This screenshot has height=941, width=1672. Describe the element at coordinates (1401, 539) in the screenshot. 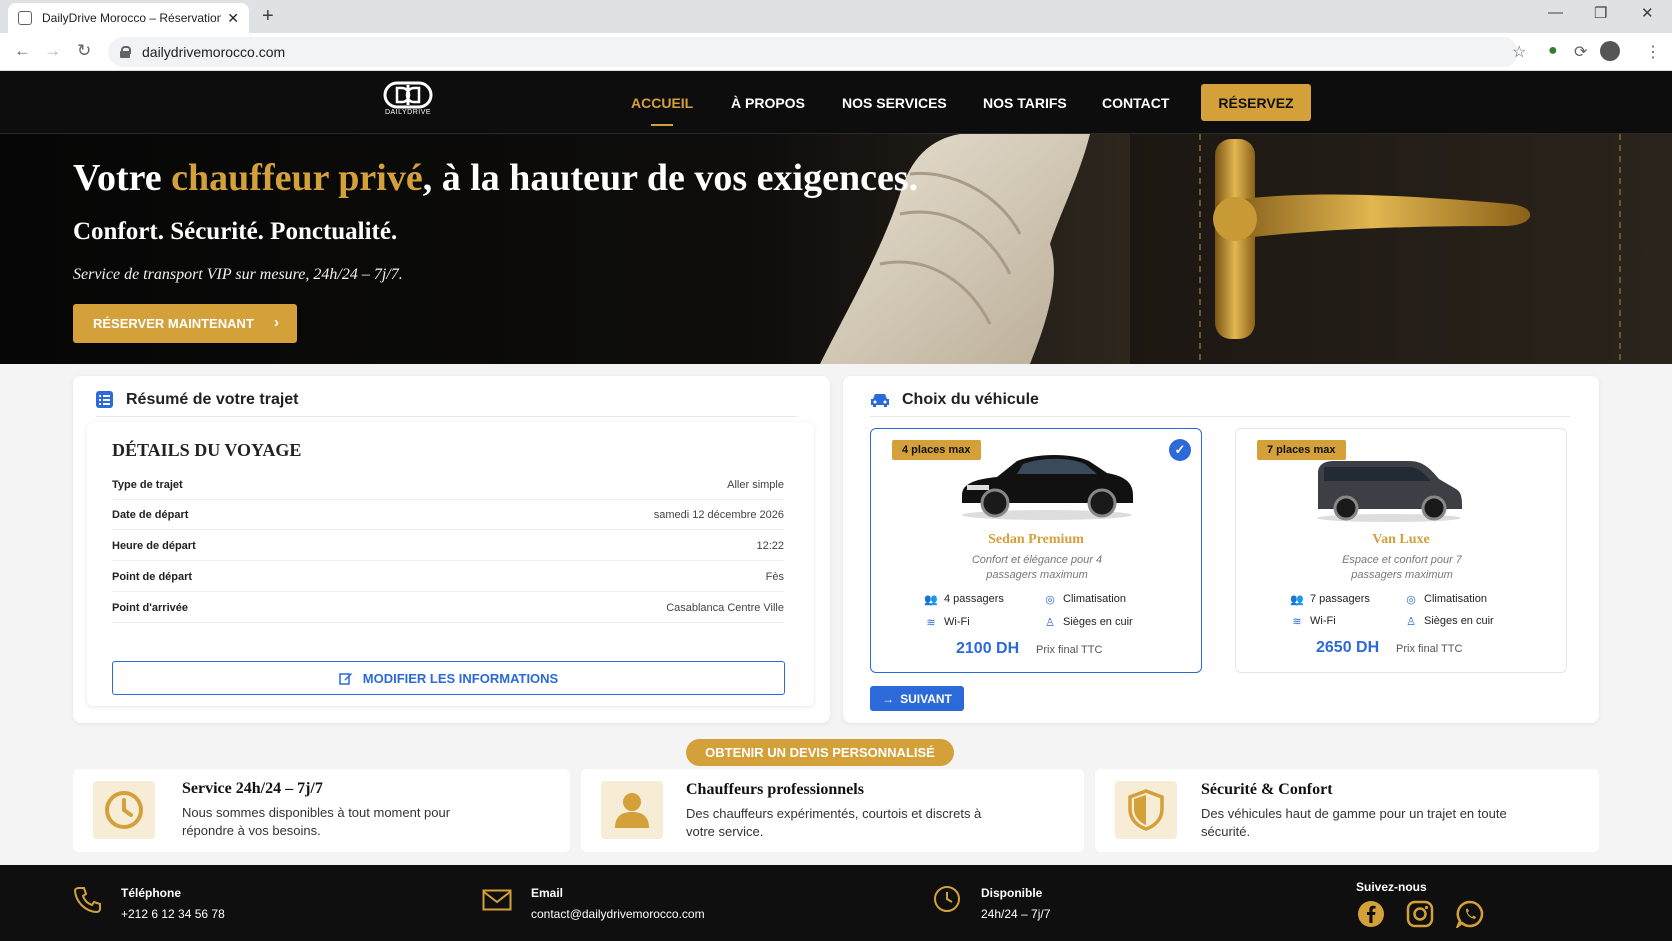

I see `vehicle-name: Van Luxe` at that location.